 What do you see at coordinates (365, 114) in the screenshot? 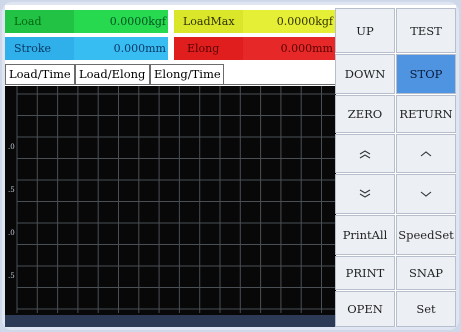
I see `zero-button: ZERO` at bounding box center [365, 114].